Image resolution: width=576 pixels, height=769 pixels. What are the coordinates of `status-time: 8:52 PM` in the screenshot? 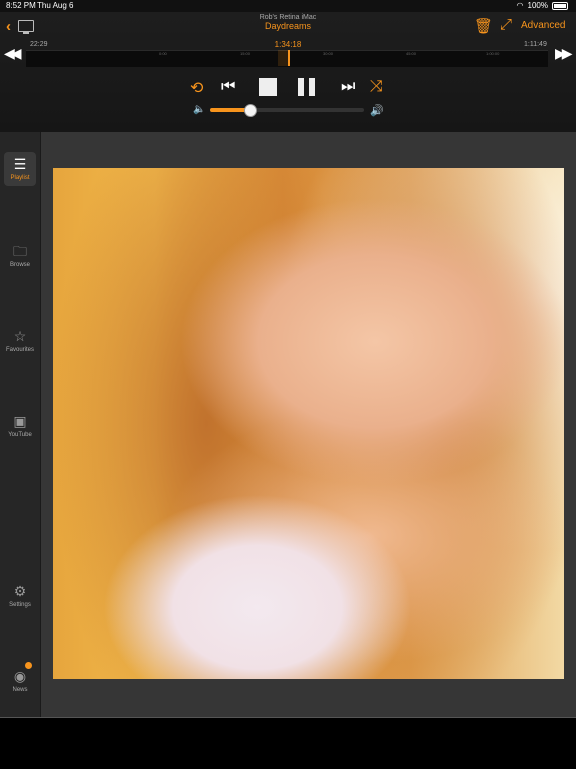 It's located at (21, 5).